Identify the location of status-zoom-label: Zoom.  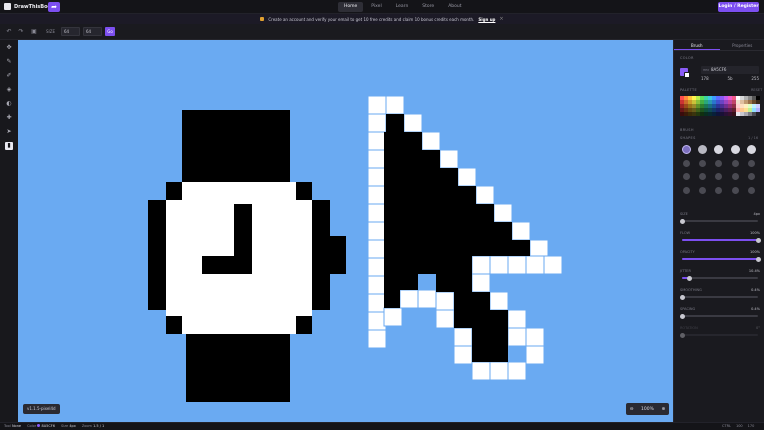
(86, 426).